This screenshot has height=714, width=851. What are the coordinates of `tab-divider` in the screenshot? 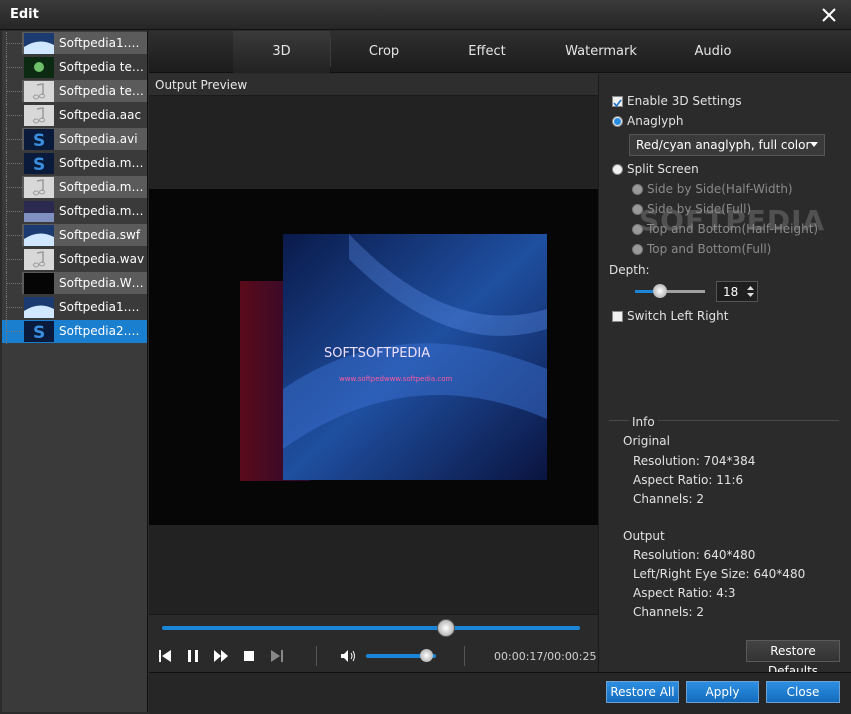 It's located at (330, 52).